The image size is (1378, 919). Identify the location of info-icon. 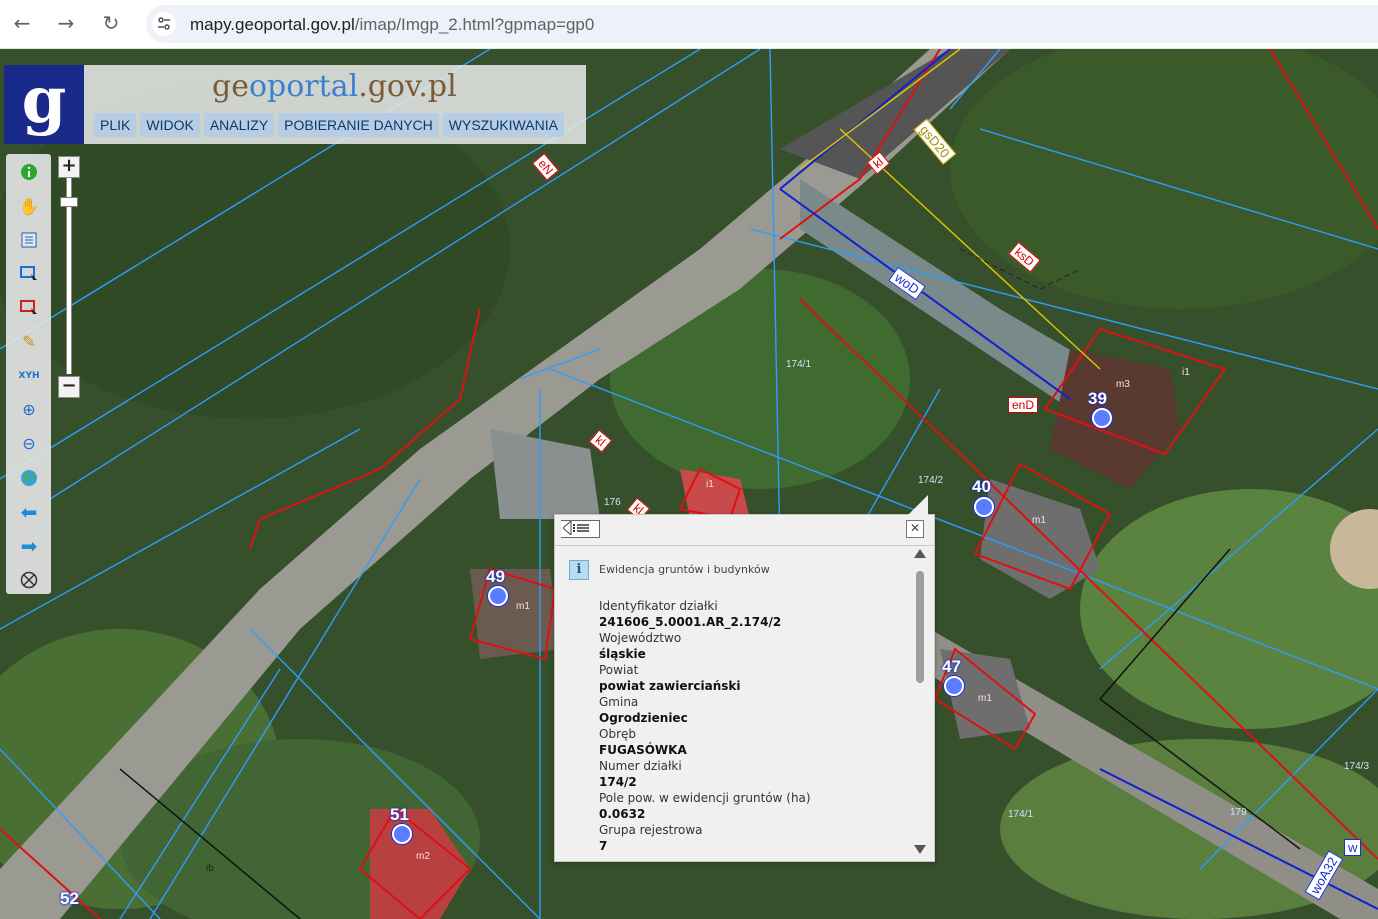
(29, 172).